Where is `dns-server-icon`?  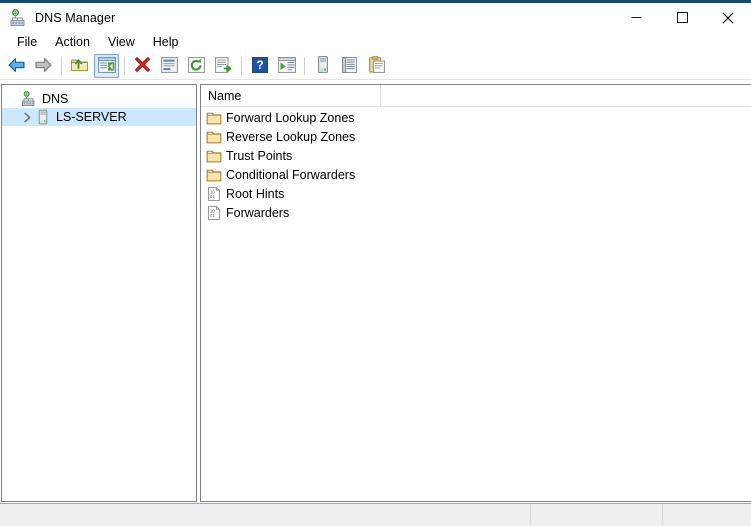 dns-server-icon is located at coordinates (18, 17).